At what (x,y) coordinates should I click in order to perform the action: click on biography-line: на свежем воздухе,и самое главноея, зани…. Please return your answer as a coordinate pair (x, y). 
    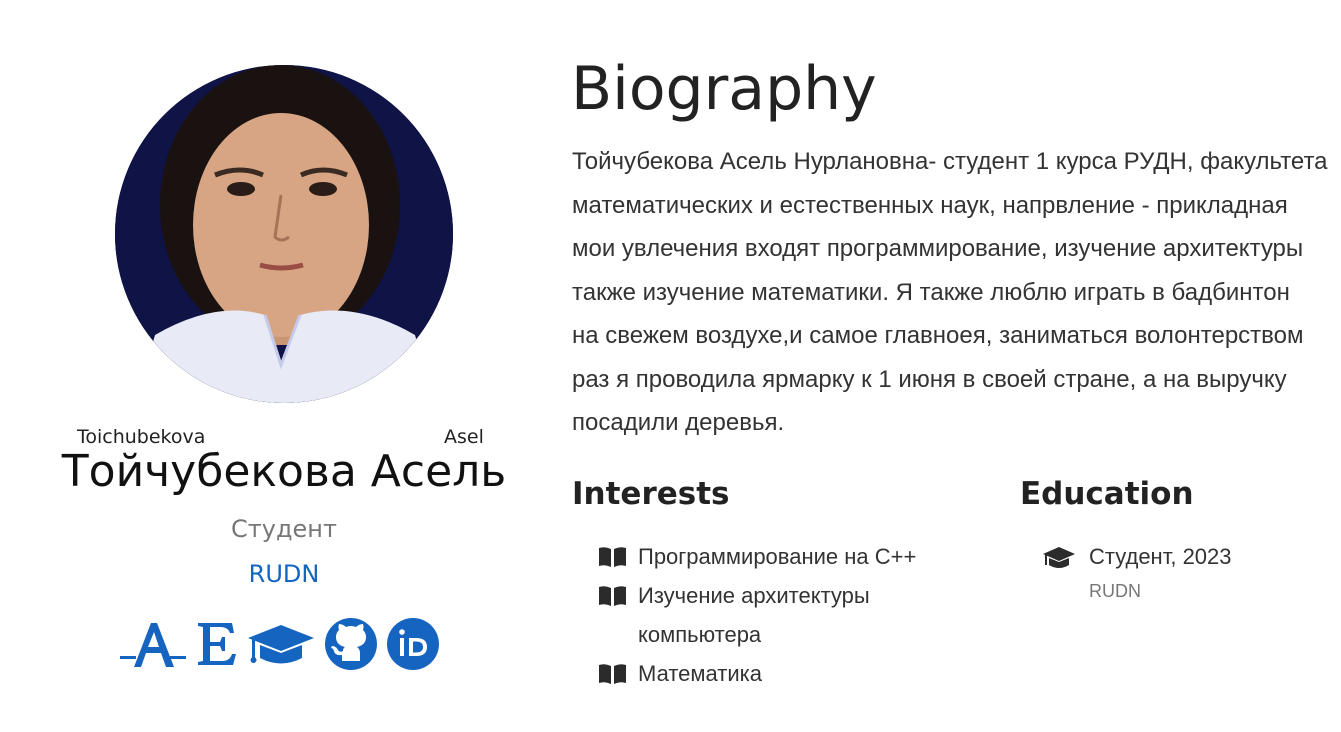
    Looking at the image, I should click on (938, 335).